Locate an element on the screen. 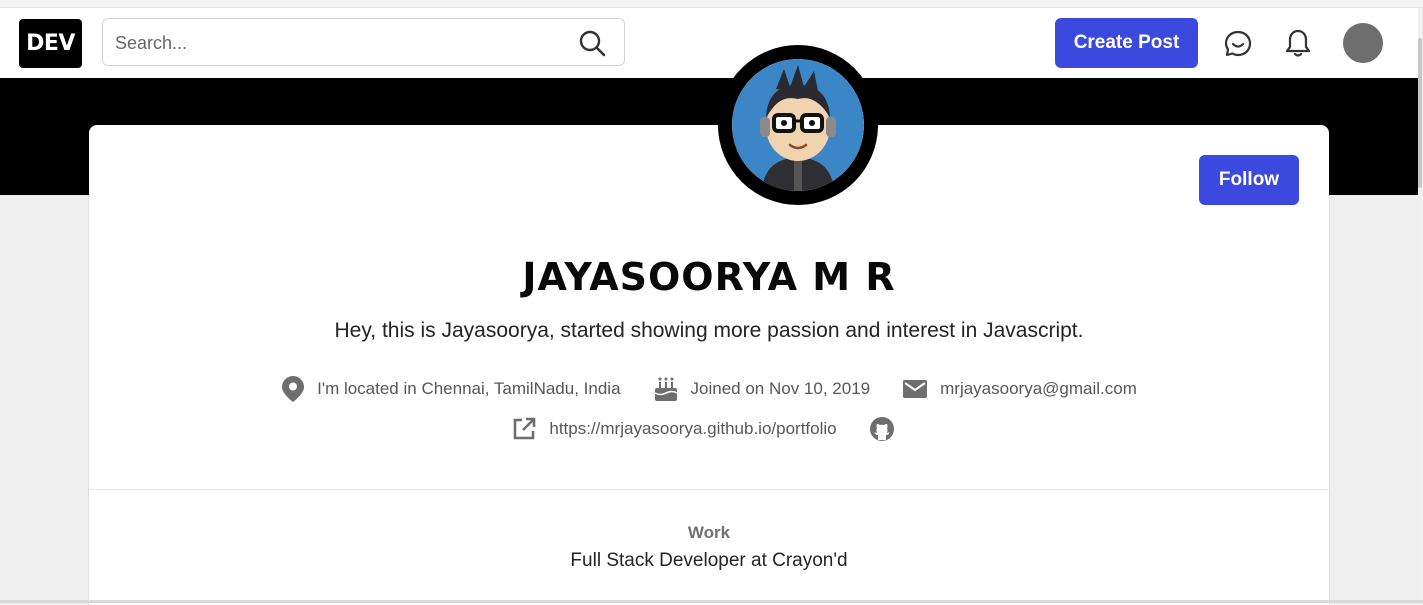 The width and height of the screenshot is (1423, 605). github-item is located at coordinates (888, 429).